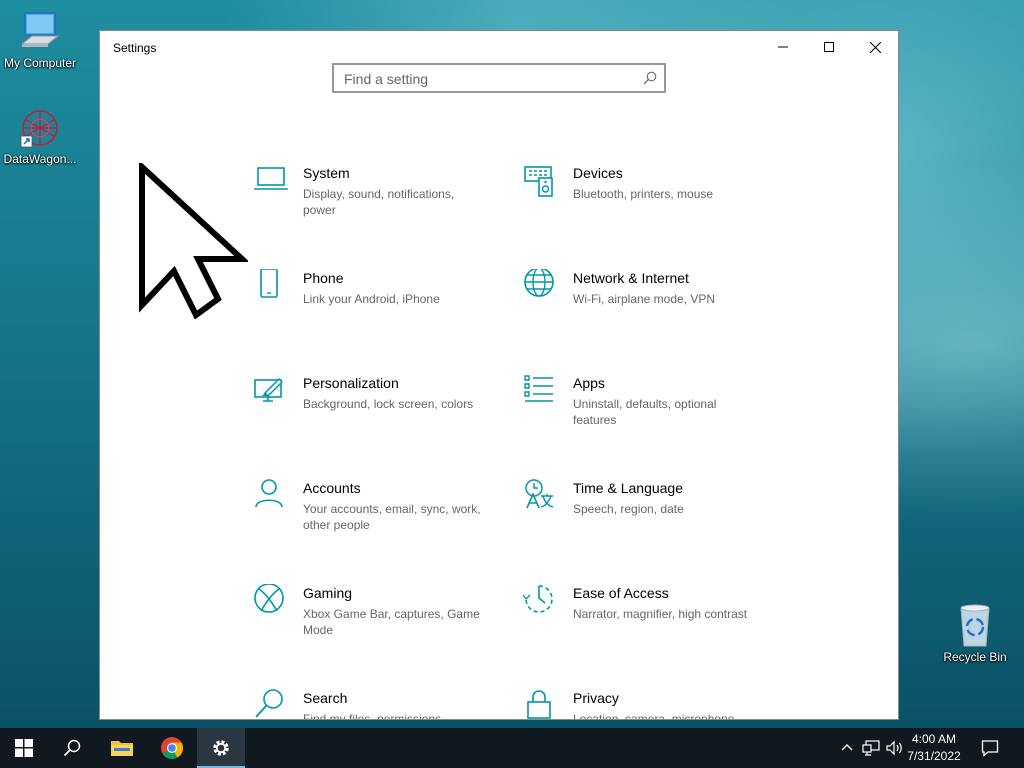  Describe the element at coordinates (386, 79) in the screenshot. I see `search-placeholder: Find a setting` at that location.